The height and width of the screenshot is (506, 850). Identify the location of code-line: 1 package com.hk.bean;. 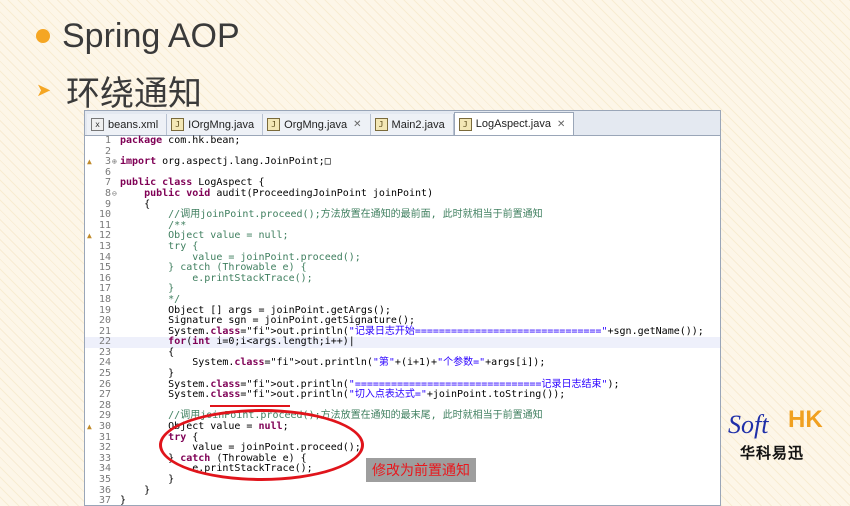
(402, 141).